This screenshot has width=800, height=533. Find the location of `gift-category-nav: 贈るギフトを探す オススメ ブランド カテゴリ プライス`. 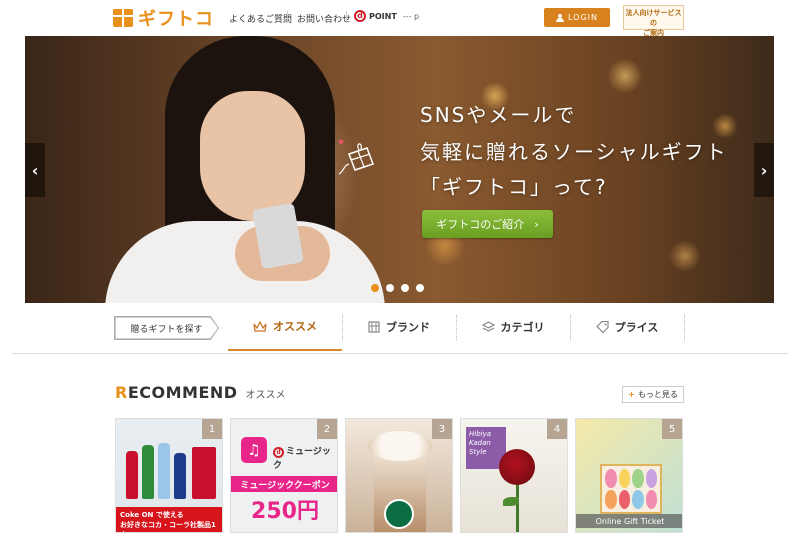

gift-category-nav: 贈るギフトを探す オススメ ブランド カテゴリ プライス is located at coordinates (400, 328).